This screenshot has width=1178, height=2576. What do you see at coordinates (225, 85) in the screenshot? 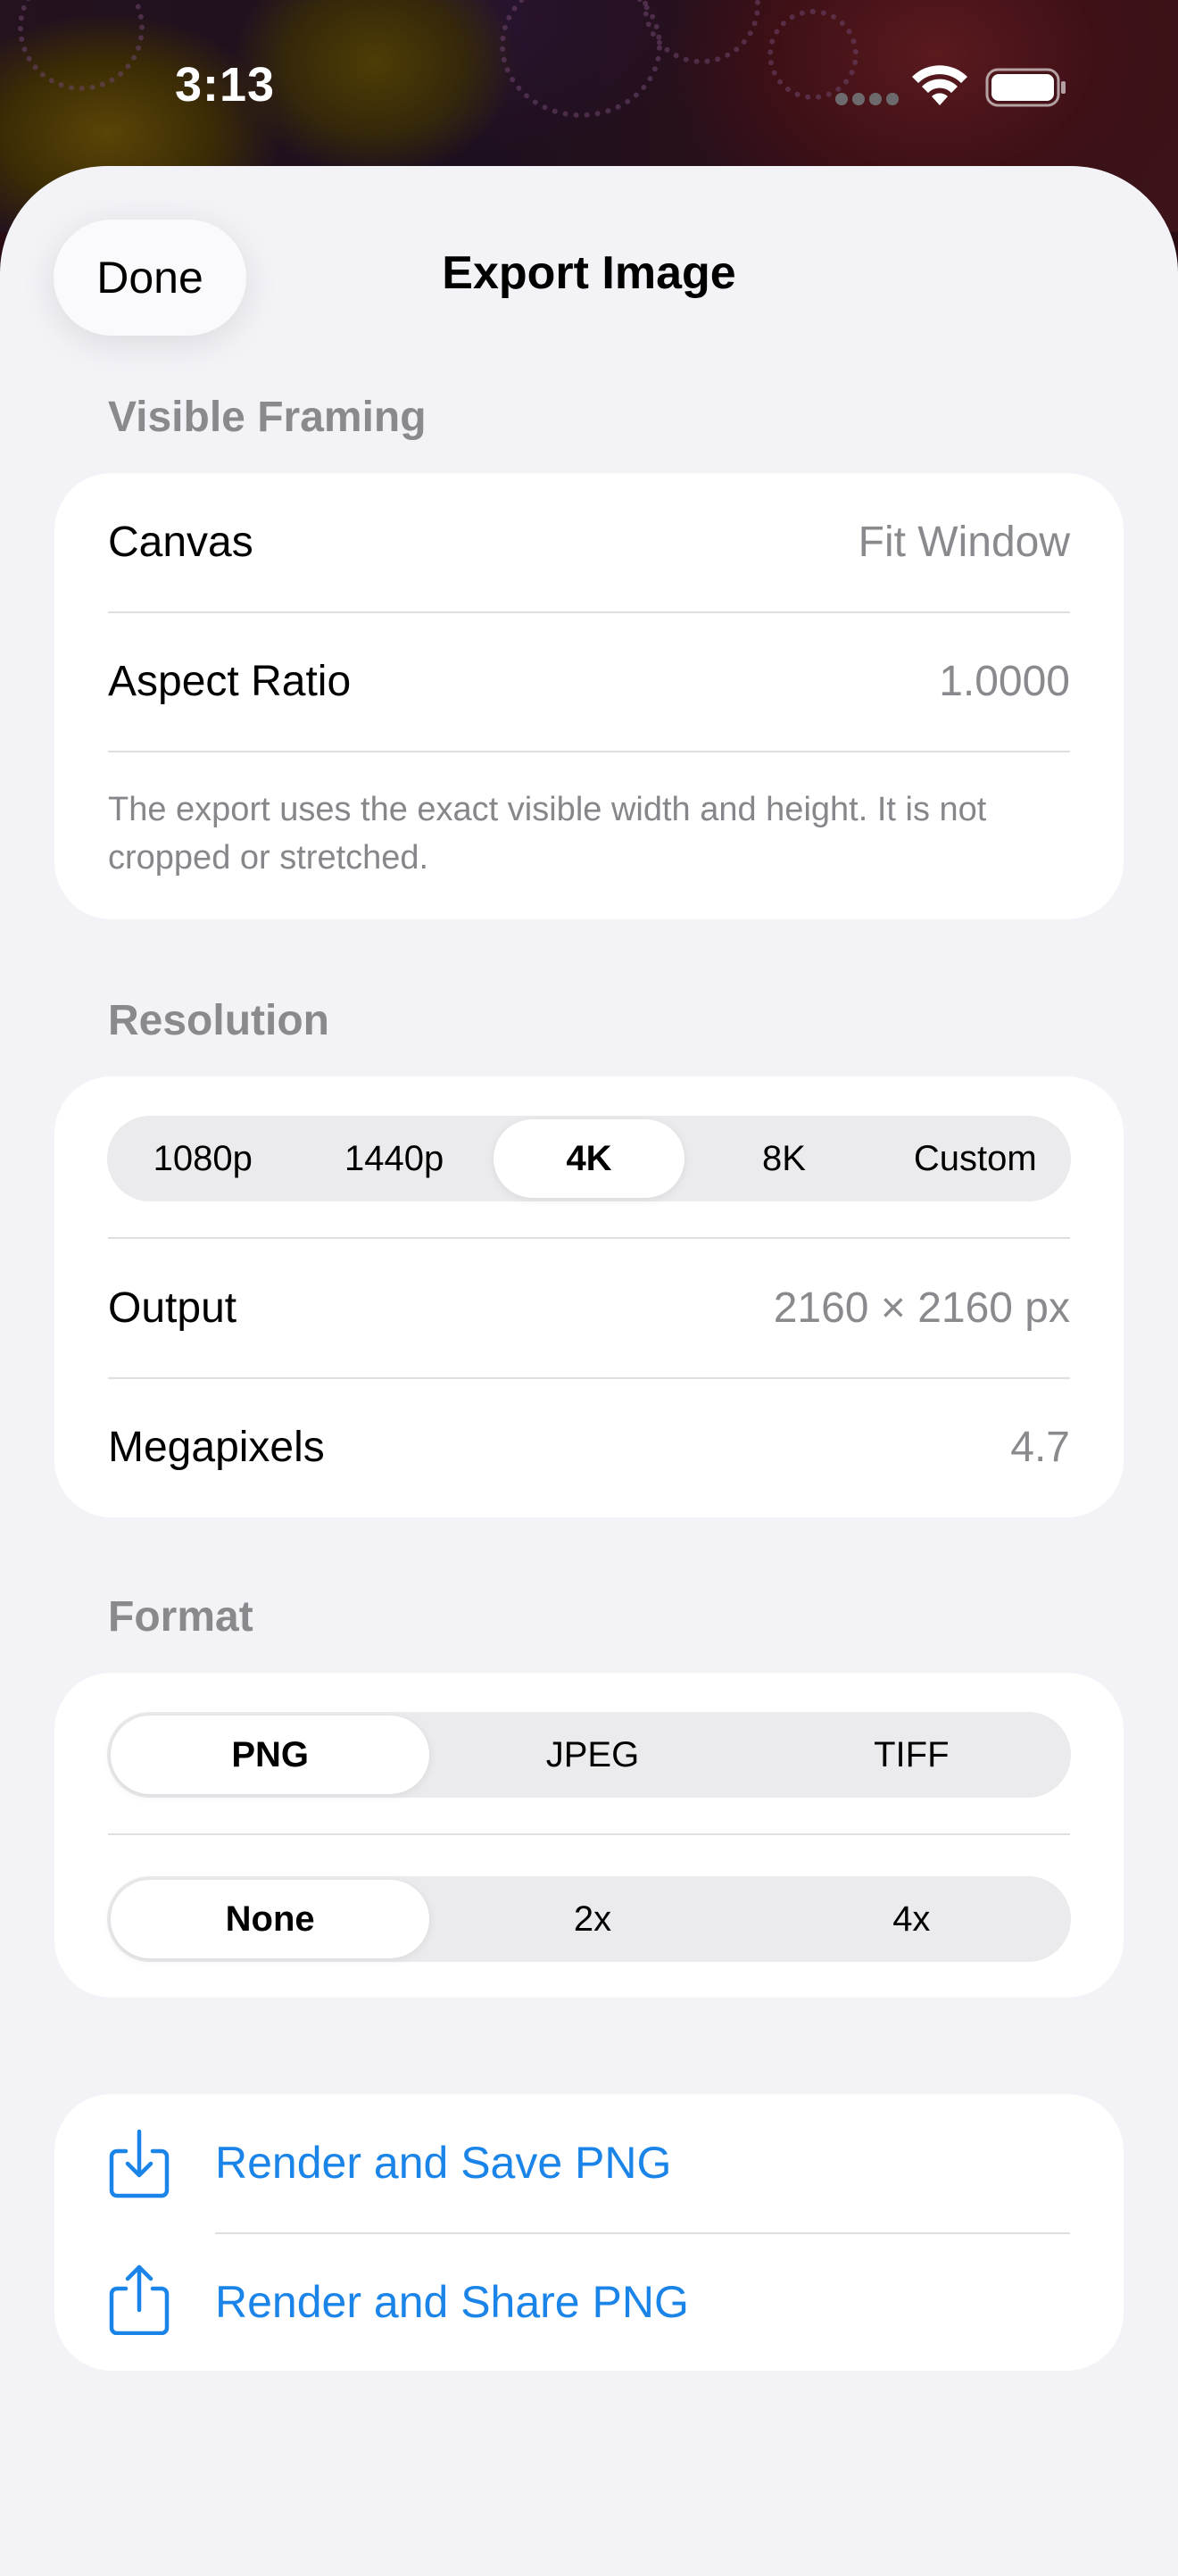
I see `status-time: 3:13` at bounding box center [225, 85].